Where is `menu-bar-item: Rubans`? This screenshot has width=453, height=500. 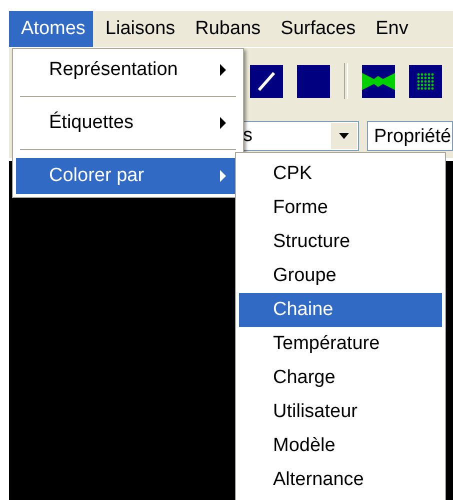
menu-bar-item: Rubans is located at coordinates (226, 29).